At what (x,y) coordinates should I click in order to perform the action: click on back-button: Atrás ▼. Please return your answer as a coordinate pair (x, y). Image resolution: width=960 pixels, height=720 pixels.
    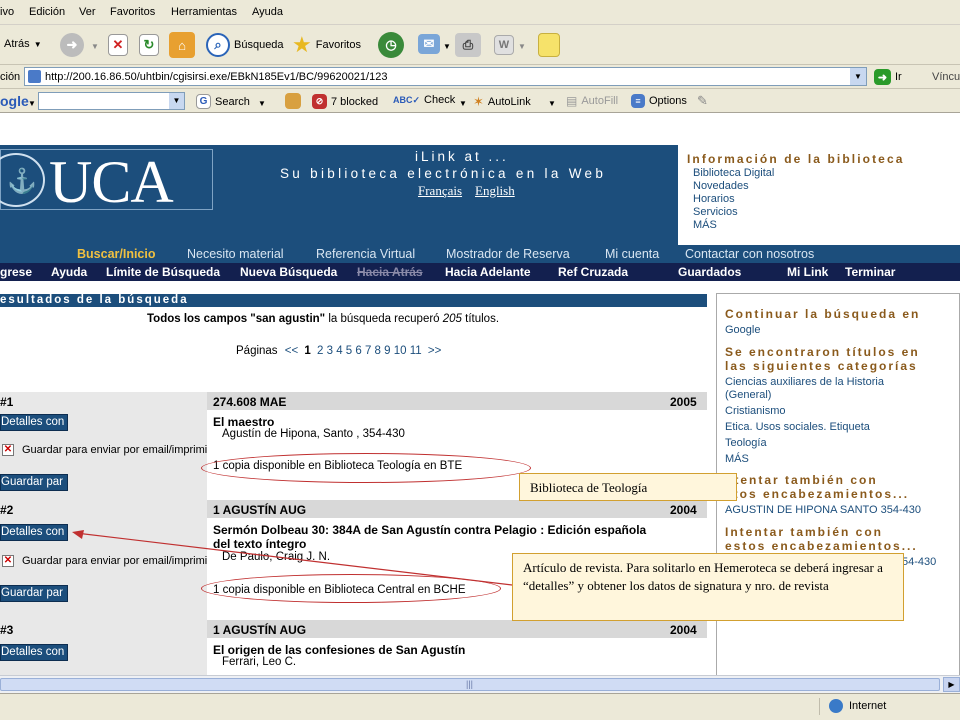
    Looking at the image, I should click on (23, 44).